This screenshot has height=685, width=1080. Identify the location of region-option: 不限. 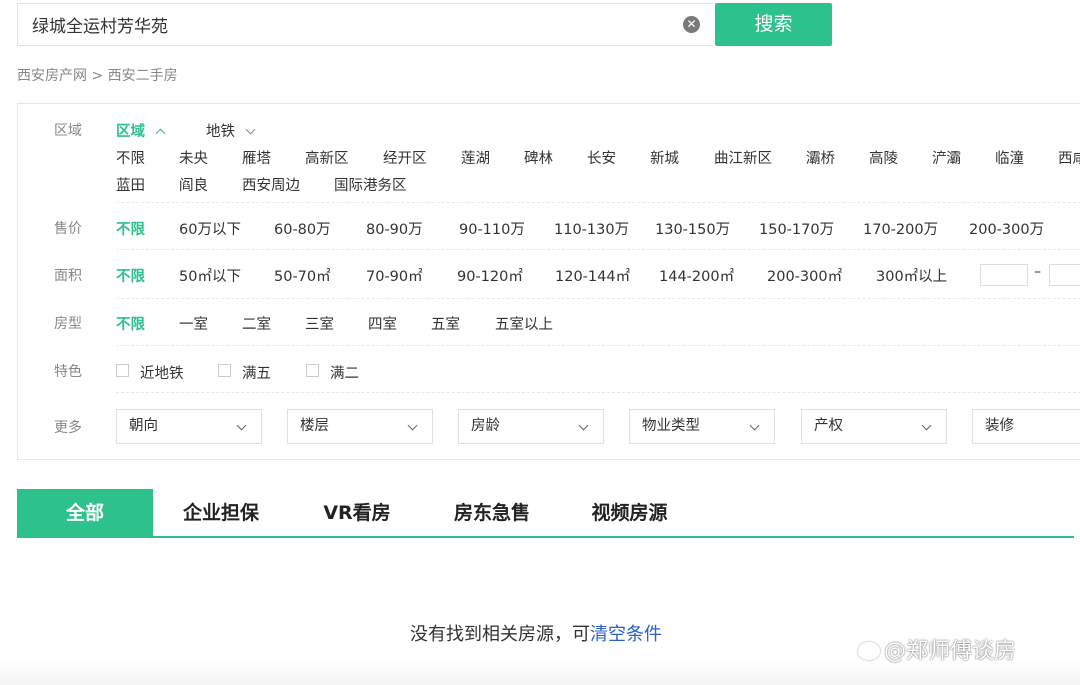
(130, 157).